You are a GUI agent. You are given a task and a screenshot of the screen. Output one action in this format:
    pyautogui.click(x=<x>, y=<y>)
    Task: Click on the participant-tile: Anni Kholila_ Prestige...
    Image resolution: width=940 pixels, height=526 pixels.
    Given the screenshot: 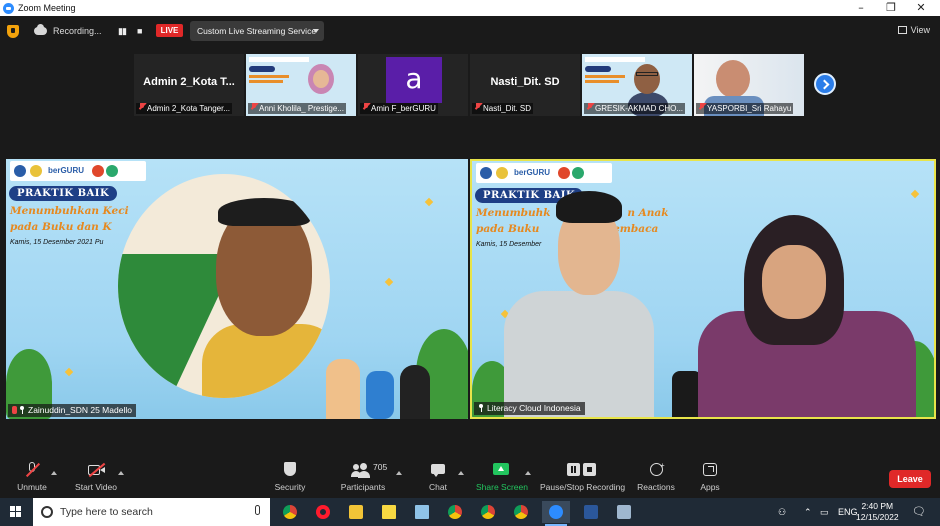 What is the action you would take?
    pyautogui.click(x=301, y=85)
    